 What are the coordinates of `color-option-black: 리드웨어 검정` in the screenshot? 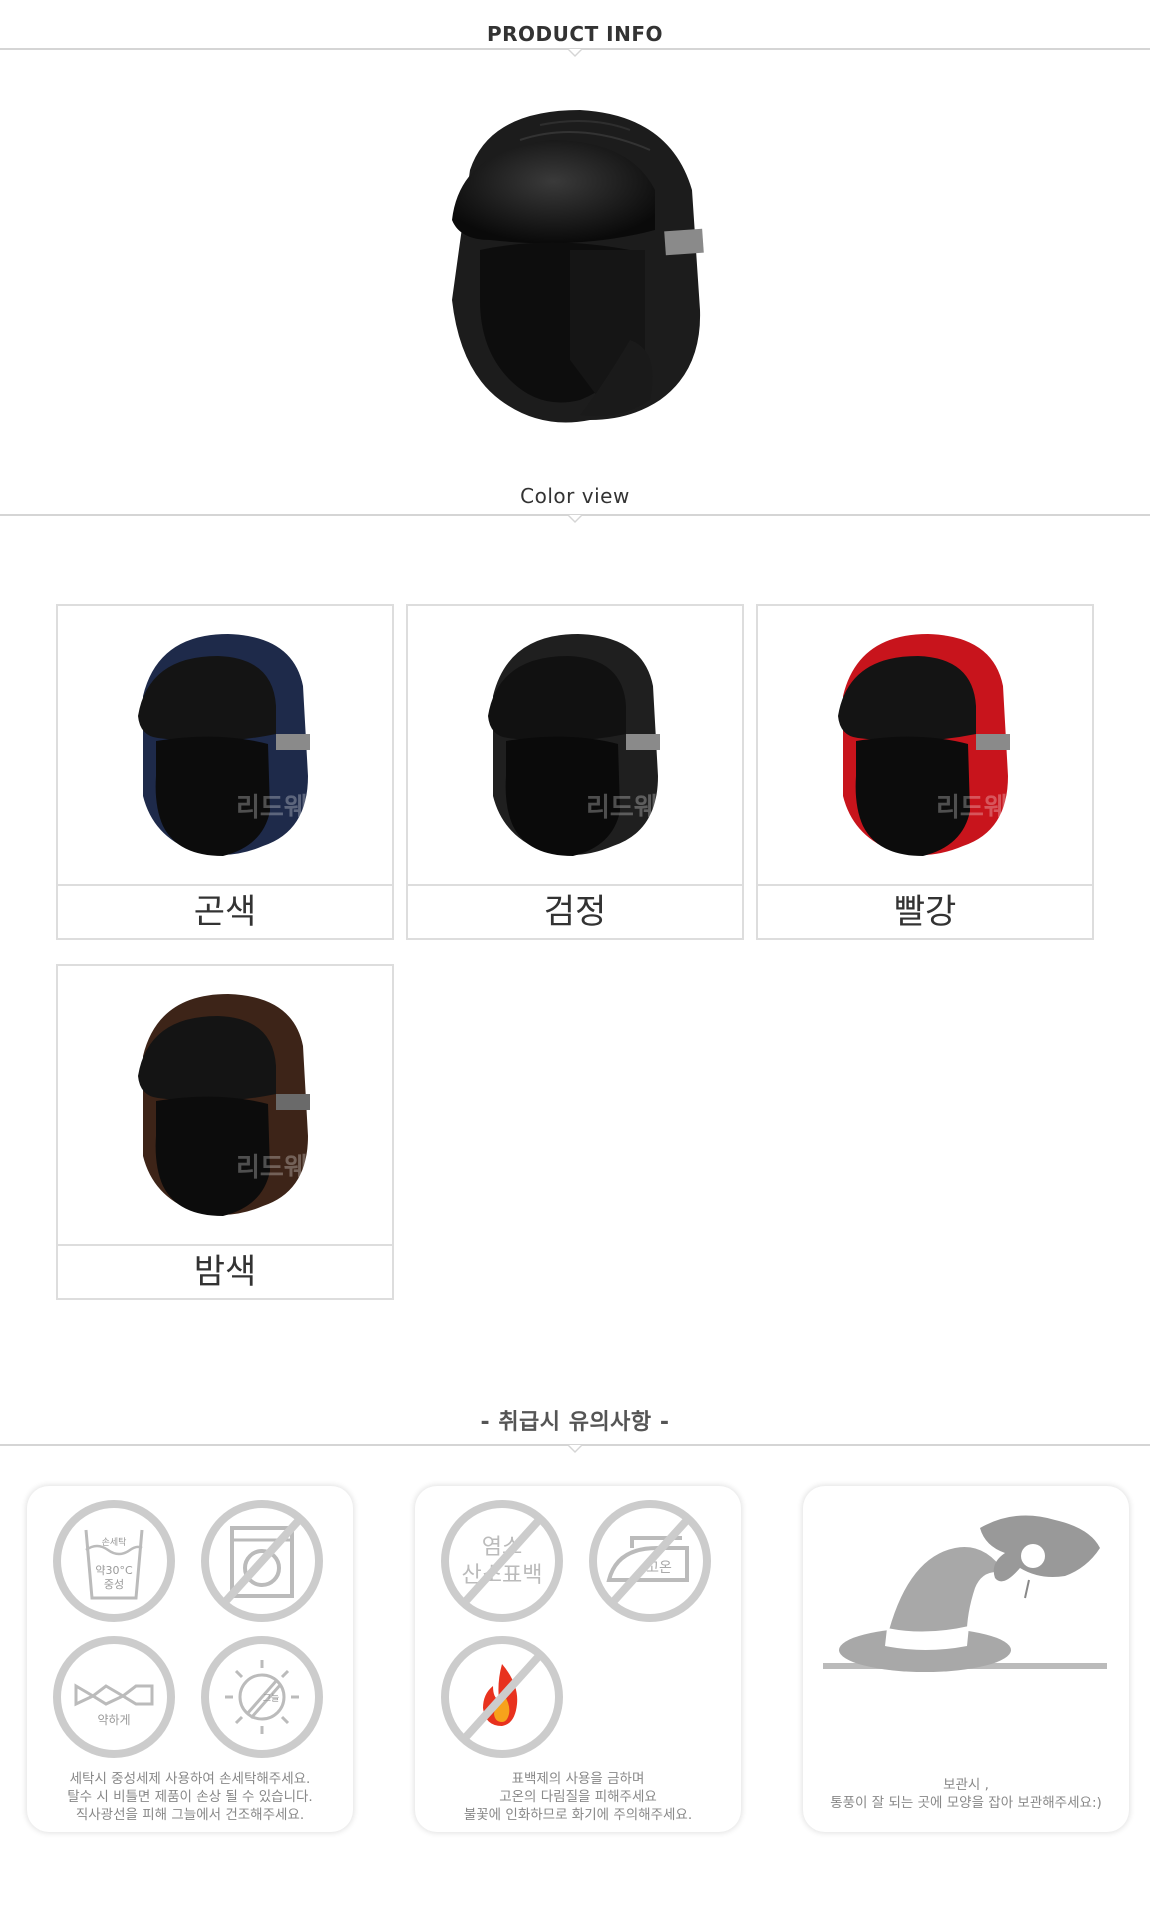 It's located at (575, 772).